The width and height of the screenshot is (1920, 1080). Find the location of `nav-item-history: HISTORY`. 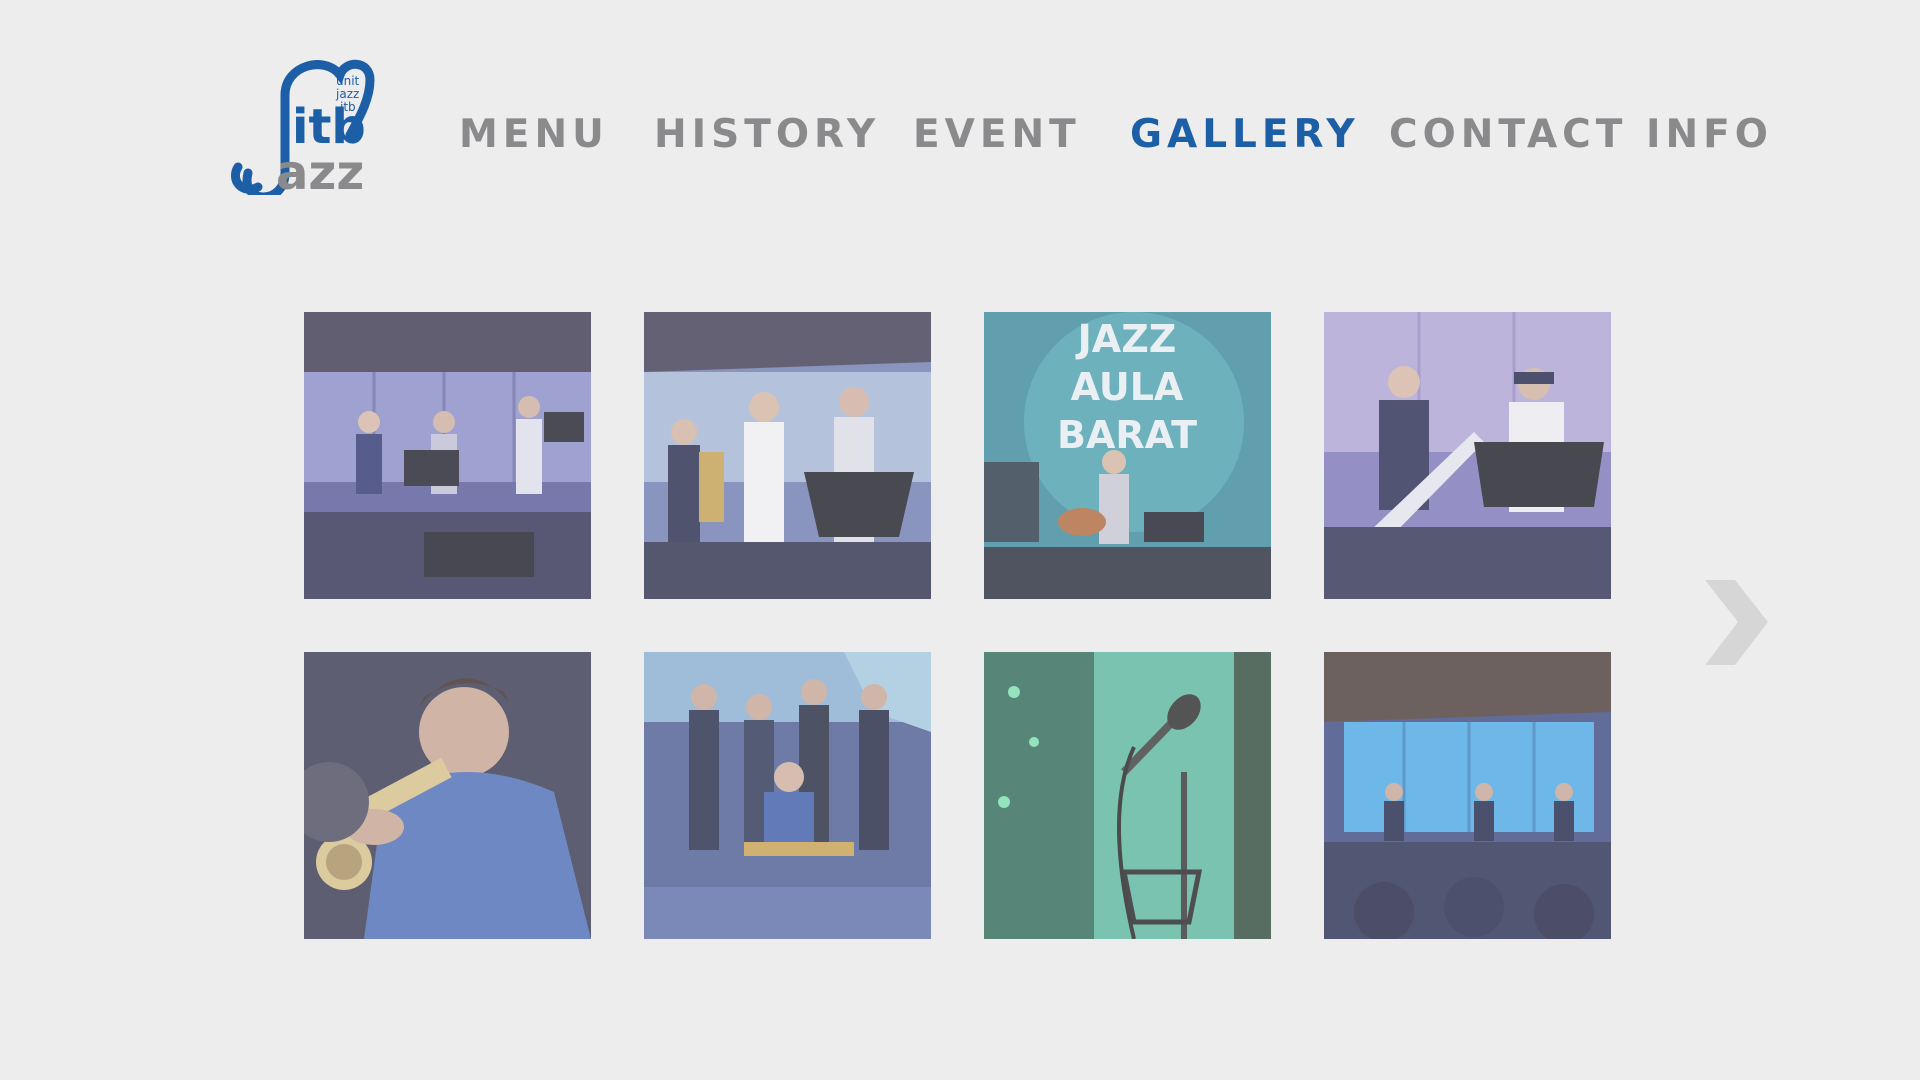

nav-item-history: HISTORY is located at coordinates (767, 135).